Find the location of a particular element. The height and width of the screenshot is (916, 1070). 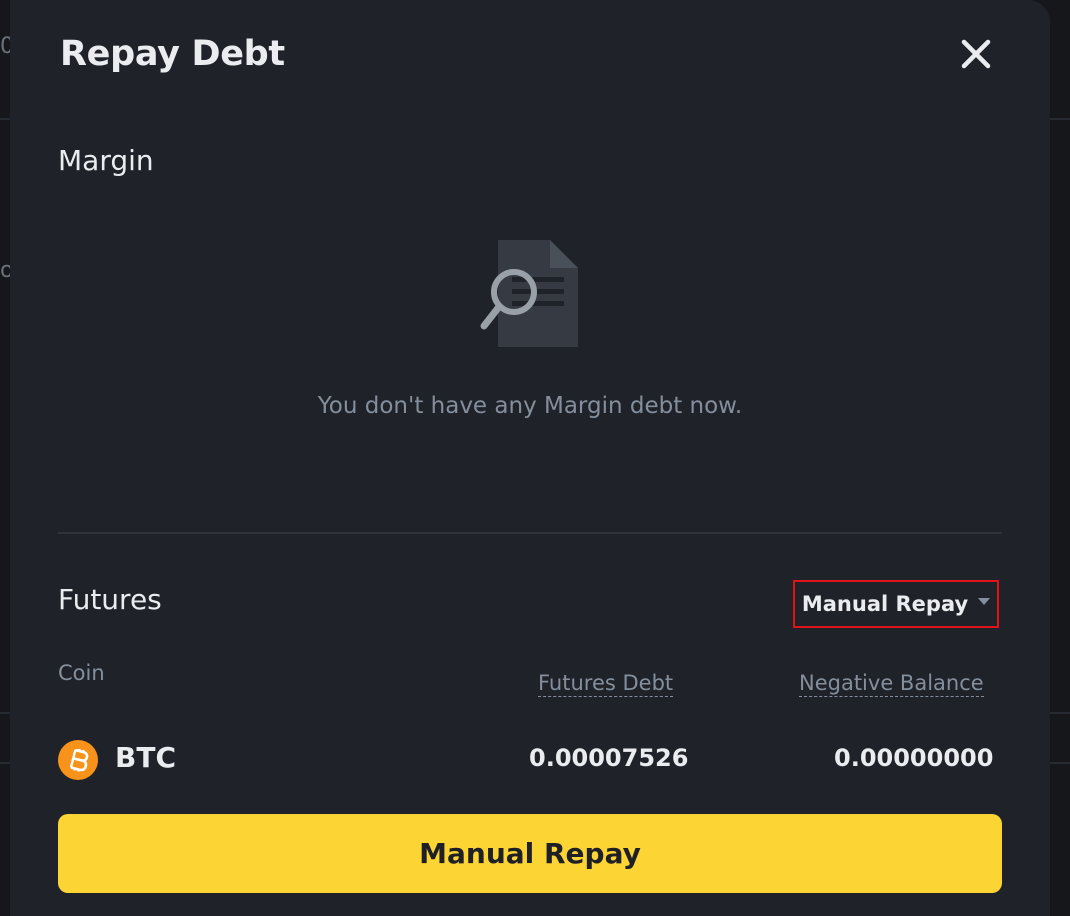

negative-balance-value: 0.00000000 is located at coordinates (914, 758).